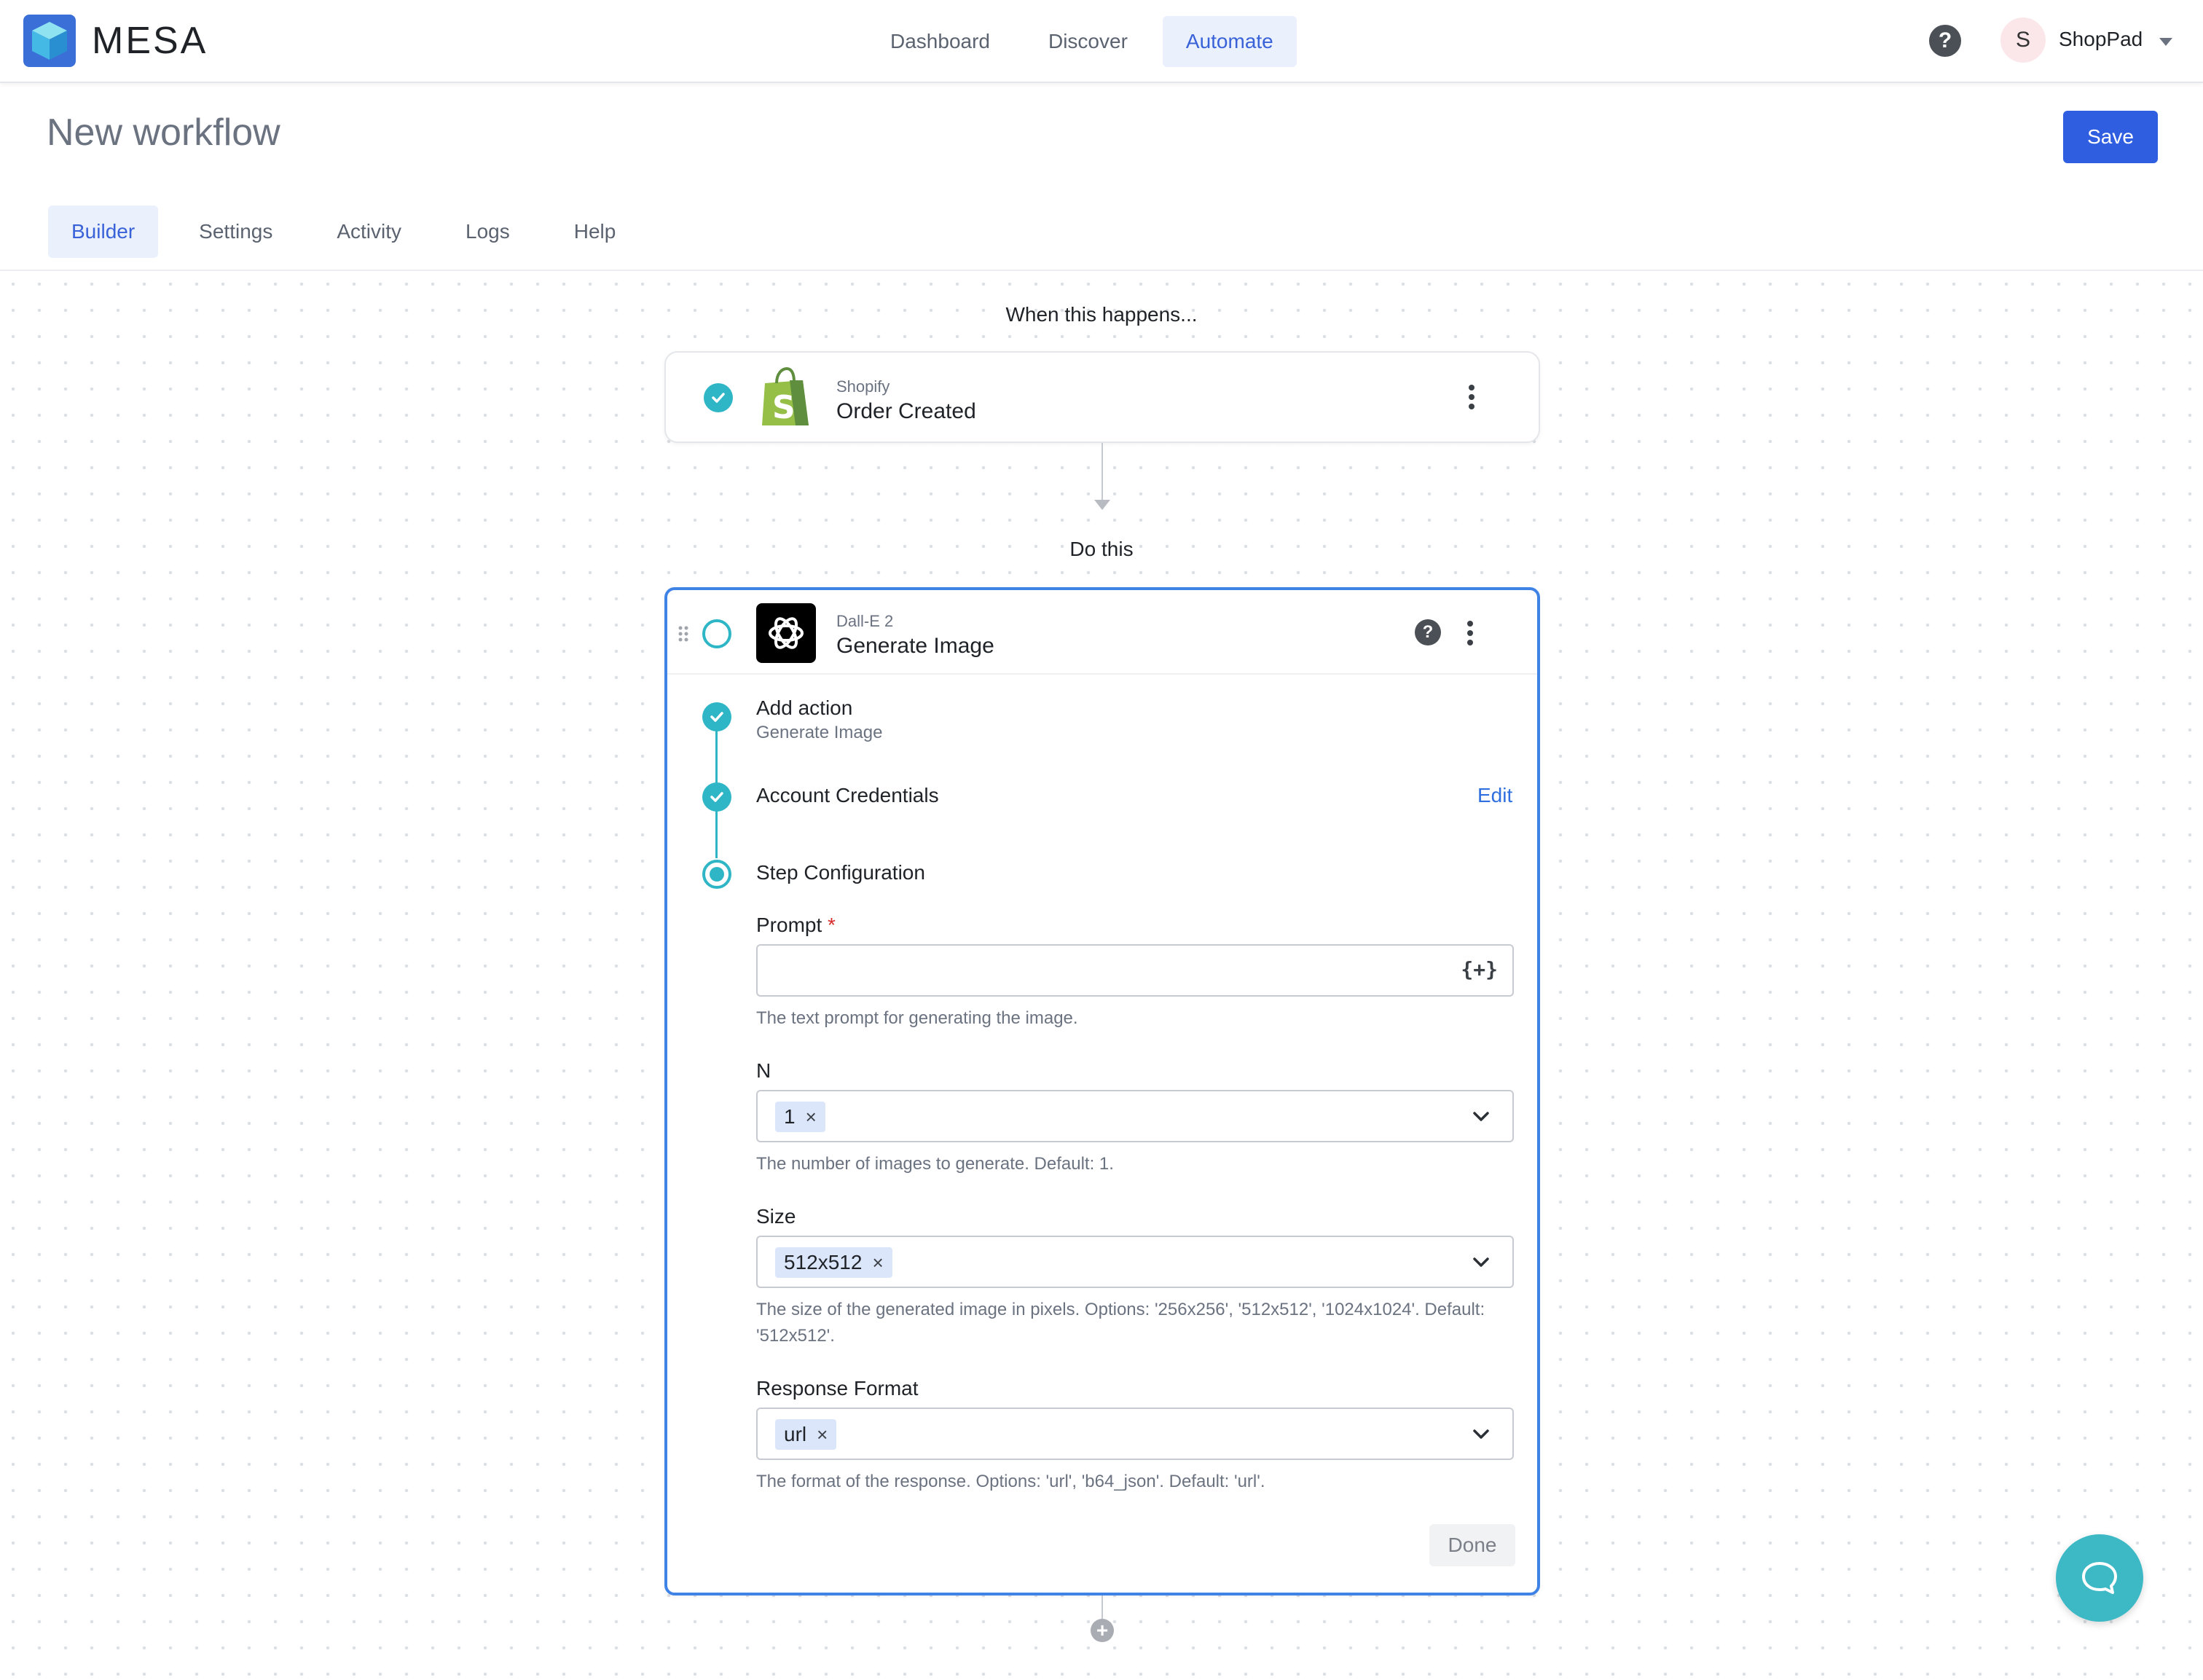 The image size is (2203, 1680). What do you see at coordinates (1102, 505) in the screenshot?
I see `arrow-down-icon` at bounding box center [1102, 505].